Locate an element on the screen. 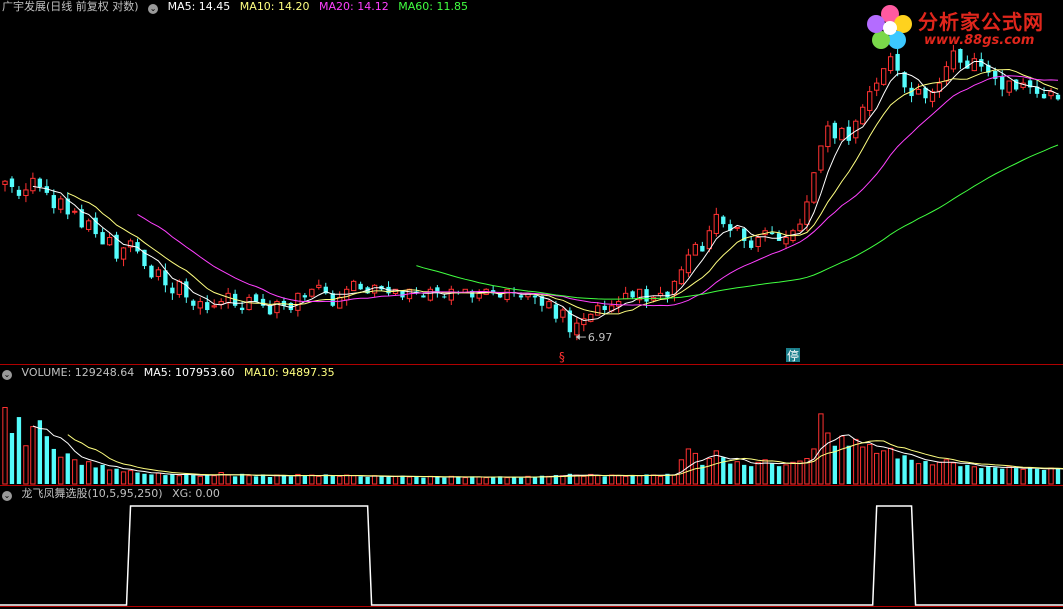 The height and width of the screenshot is (609, 1063). suspend-marker: 停 is located at coordinates (793, 355).